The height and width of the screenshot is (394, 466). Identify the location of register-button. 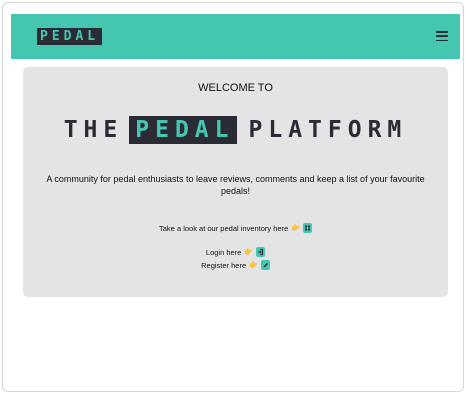
(265, 265).